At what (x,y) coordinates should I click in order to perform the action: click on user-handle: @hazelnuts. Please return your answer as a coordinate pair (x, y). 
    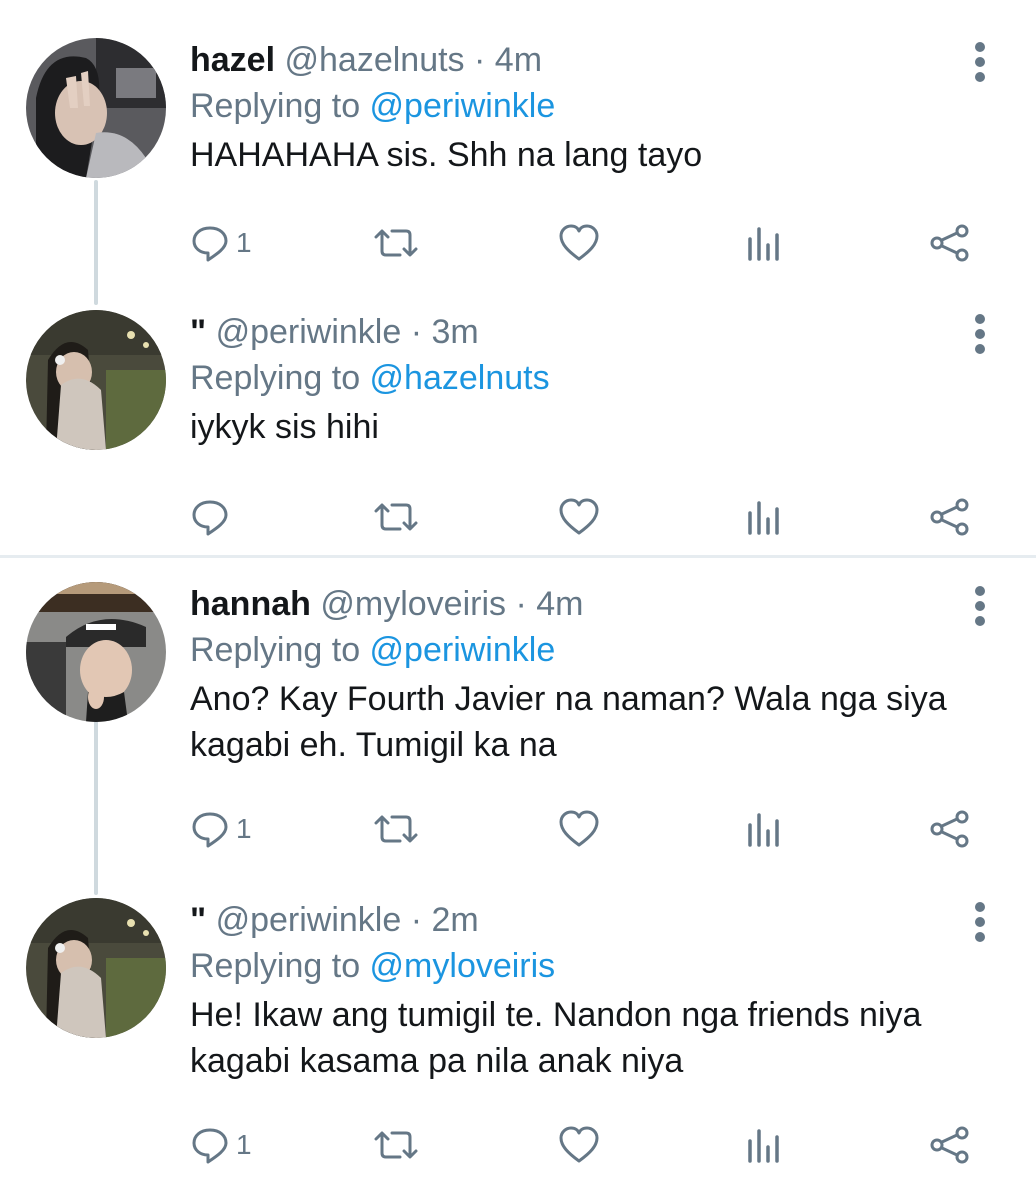
    Looking at the image, I should click on (375, 60).